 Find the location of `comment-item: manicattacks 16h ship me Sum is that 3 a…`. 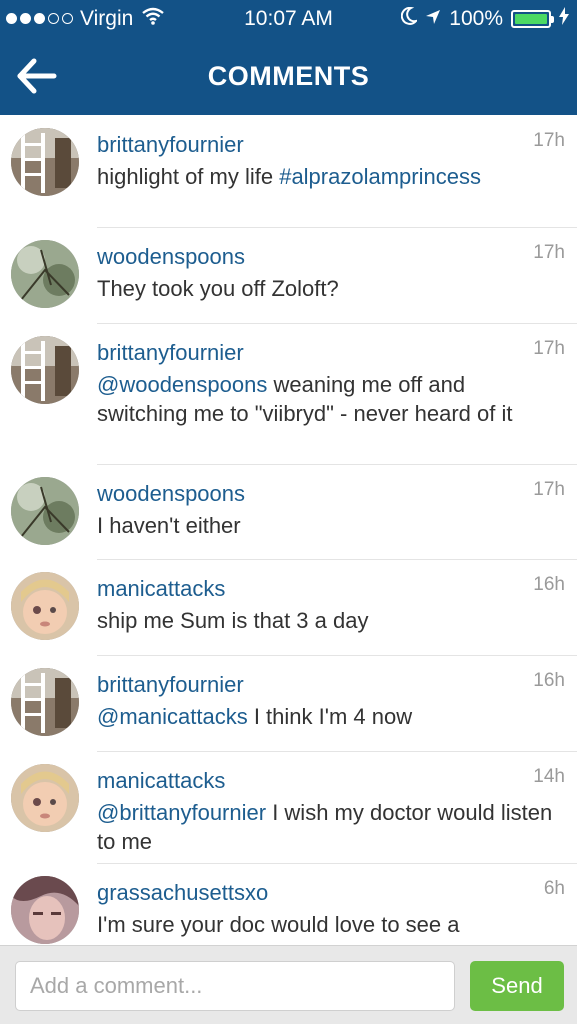

comment-item: manicattacks 16h ship me Sum is that 3 a… is located at coordinates (288, 607).